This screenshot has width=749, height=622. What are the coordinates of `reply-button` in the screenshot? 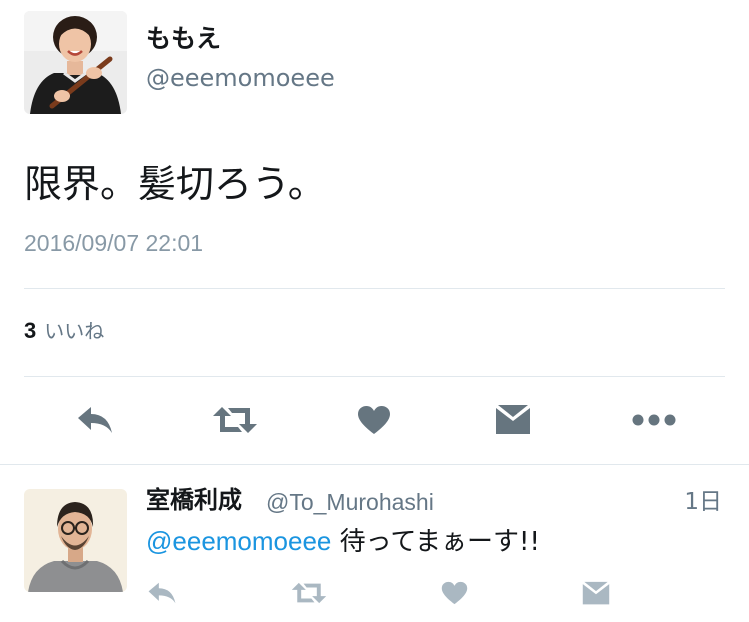 It's located at (95, 420).